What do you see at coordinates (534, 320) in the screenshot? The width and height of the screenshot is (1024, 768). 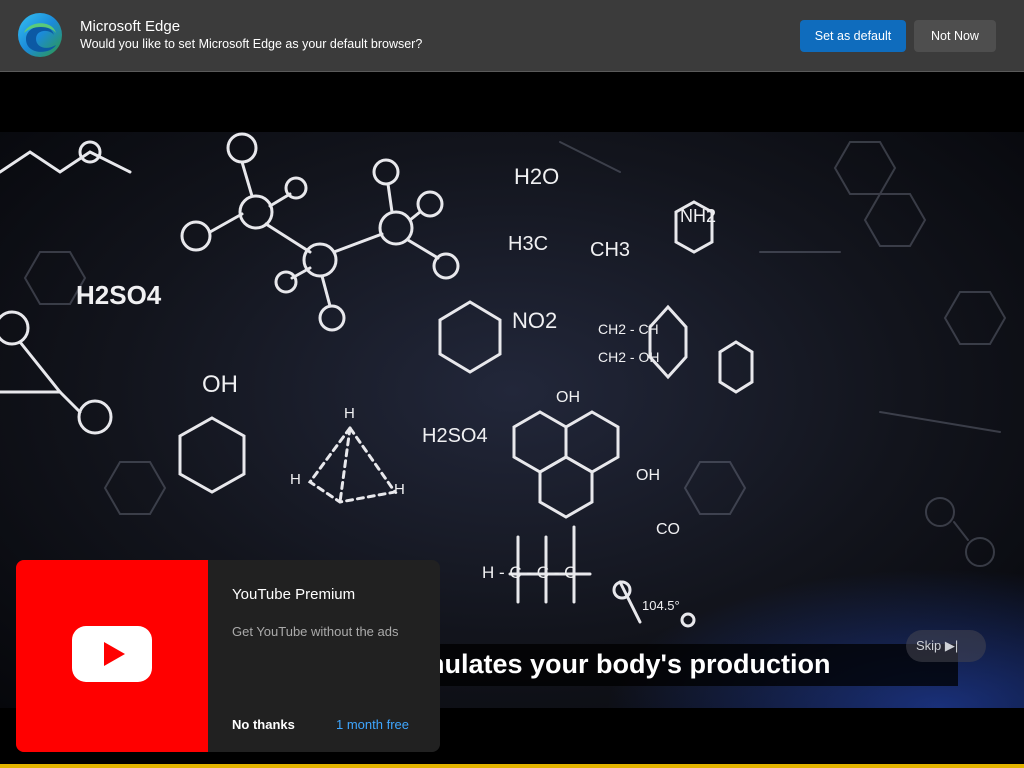 I see `chem-label: NO2` at bounding box center [534, 320].